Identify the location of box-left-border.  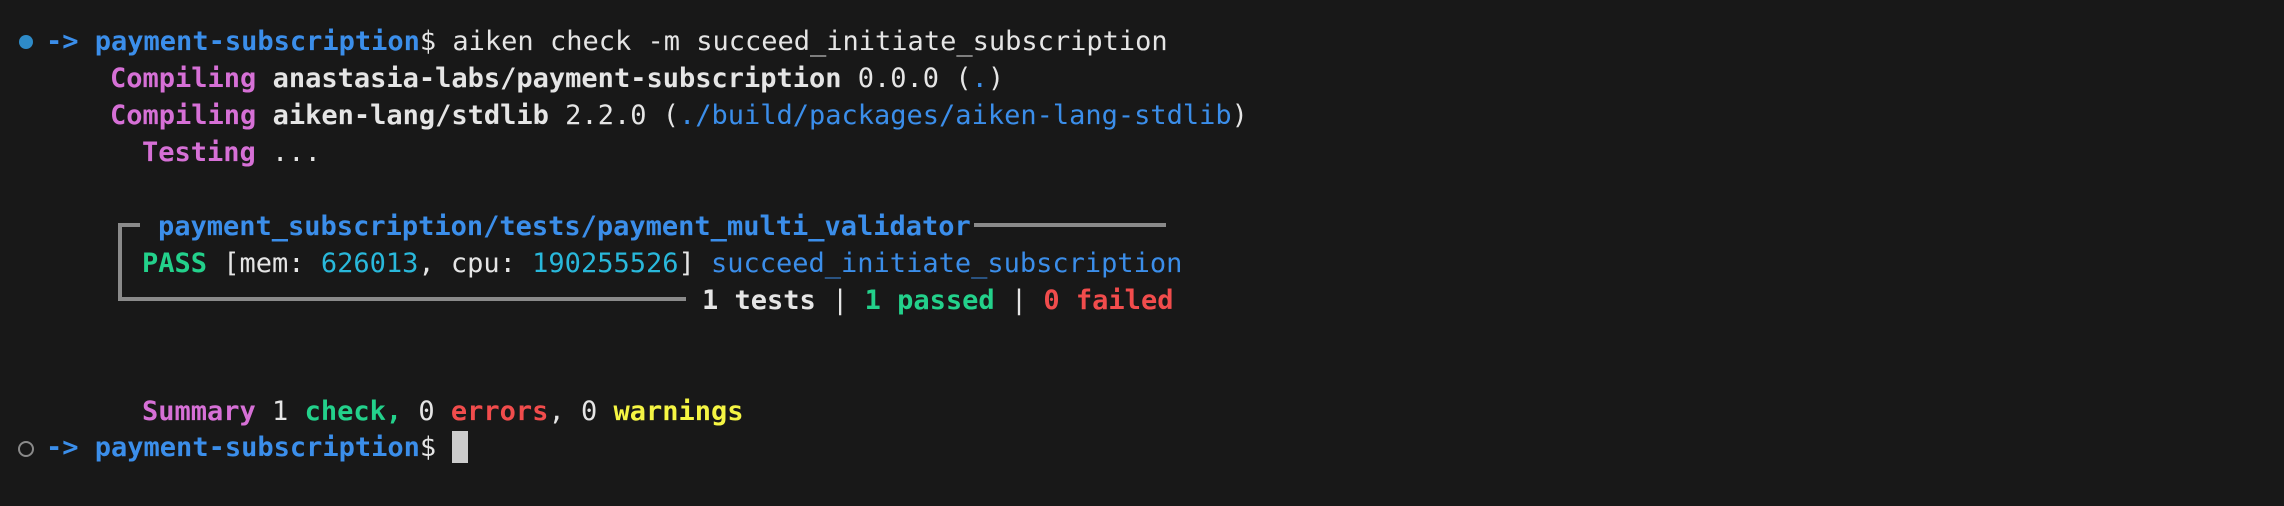
(120, 262).